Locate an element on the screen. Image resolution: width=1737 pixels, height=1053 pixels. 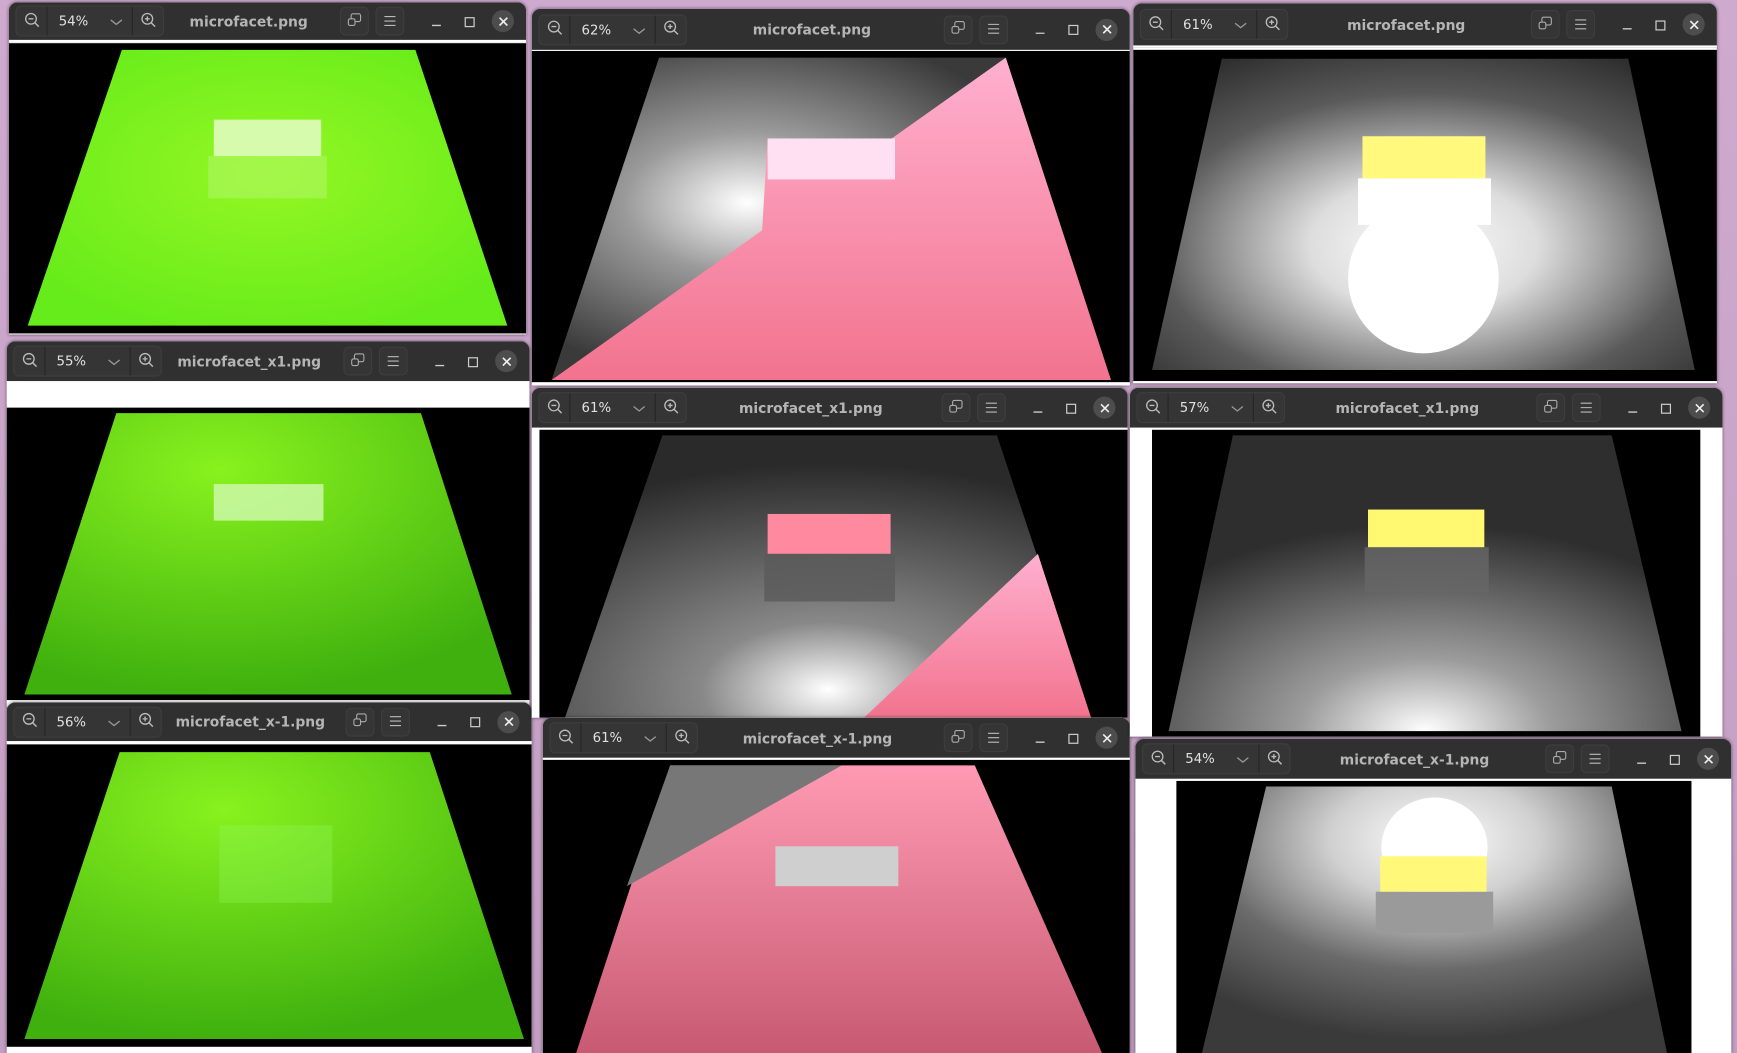
zoom-level-dropdown: 55% is located at coordinates (87, 361).